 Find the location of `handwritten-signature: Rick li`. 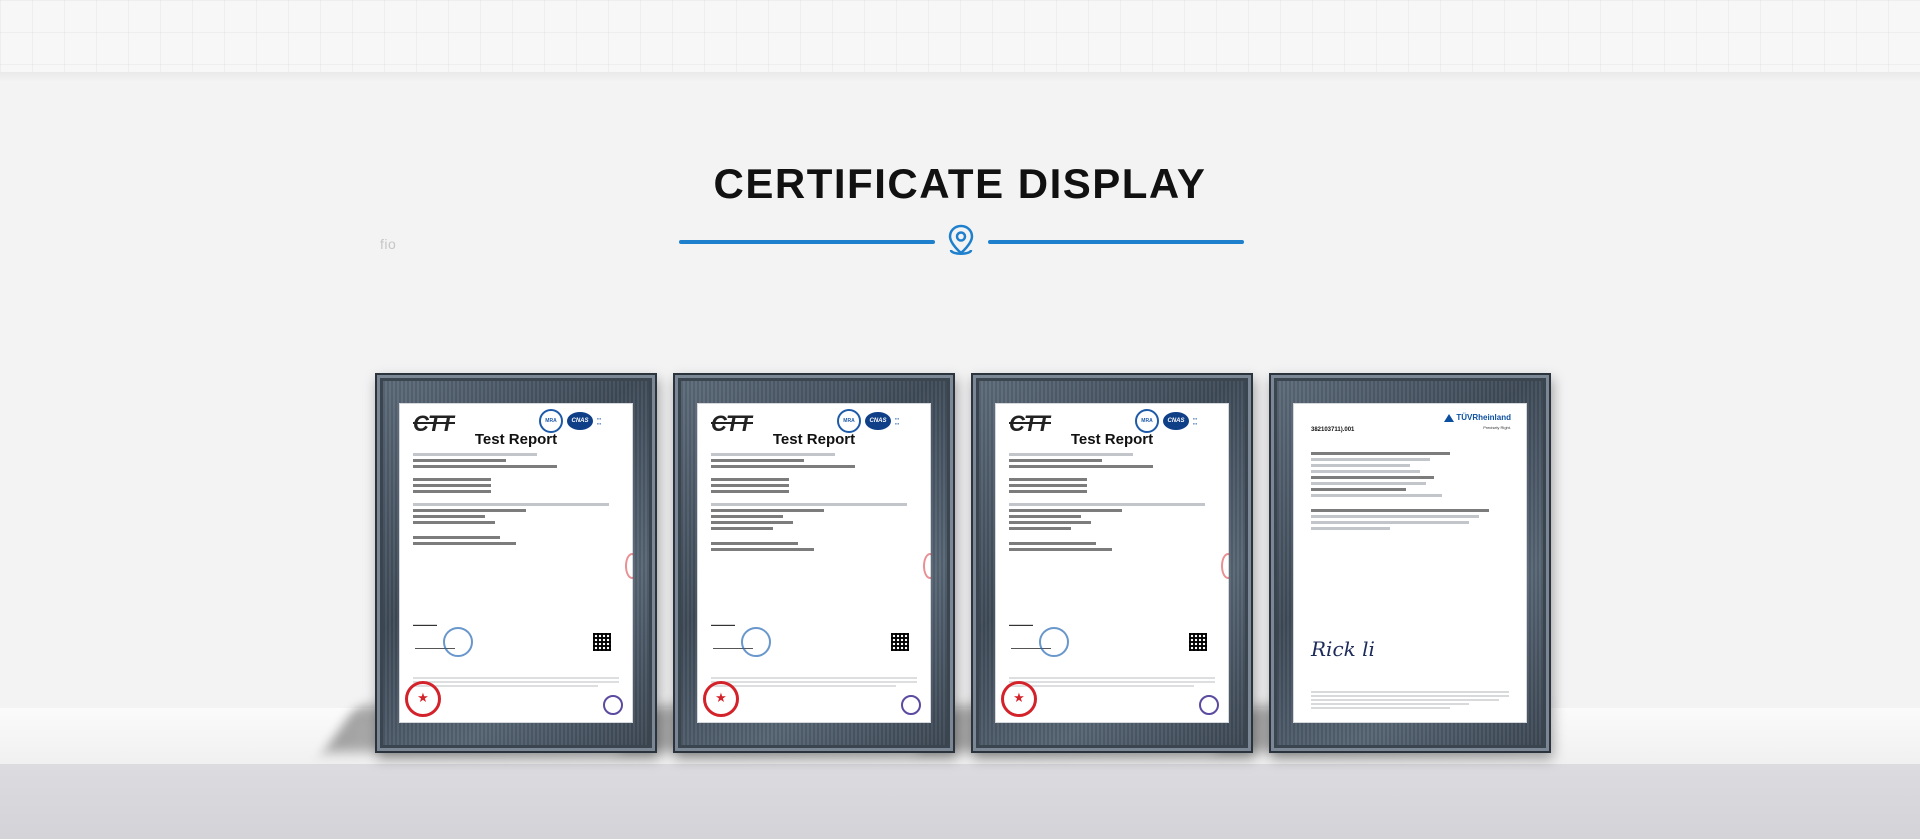

handwritten-signature: Rick li is located at coordinates (1343, 649).